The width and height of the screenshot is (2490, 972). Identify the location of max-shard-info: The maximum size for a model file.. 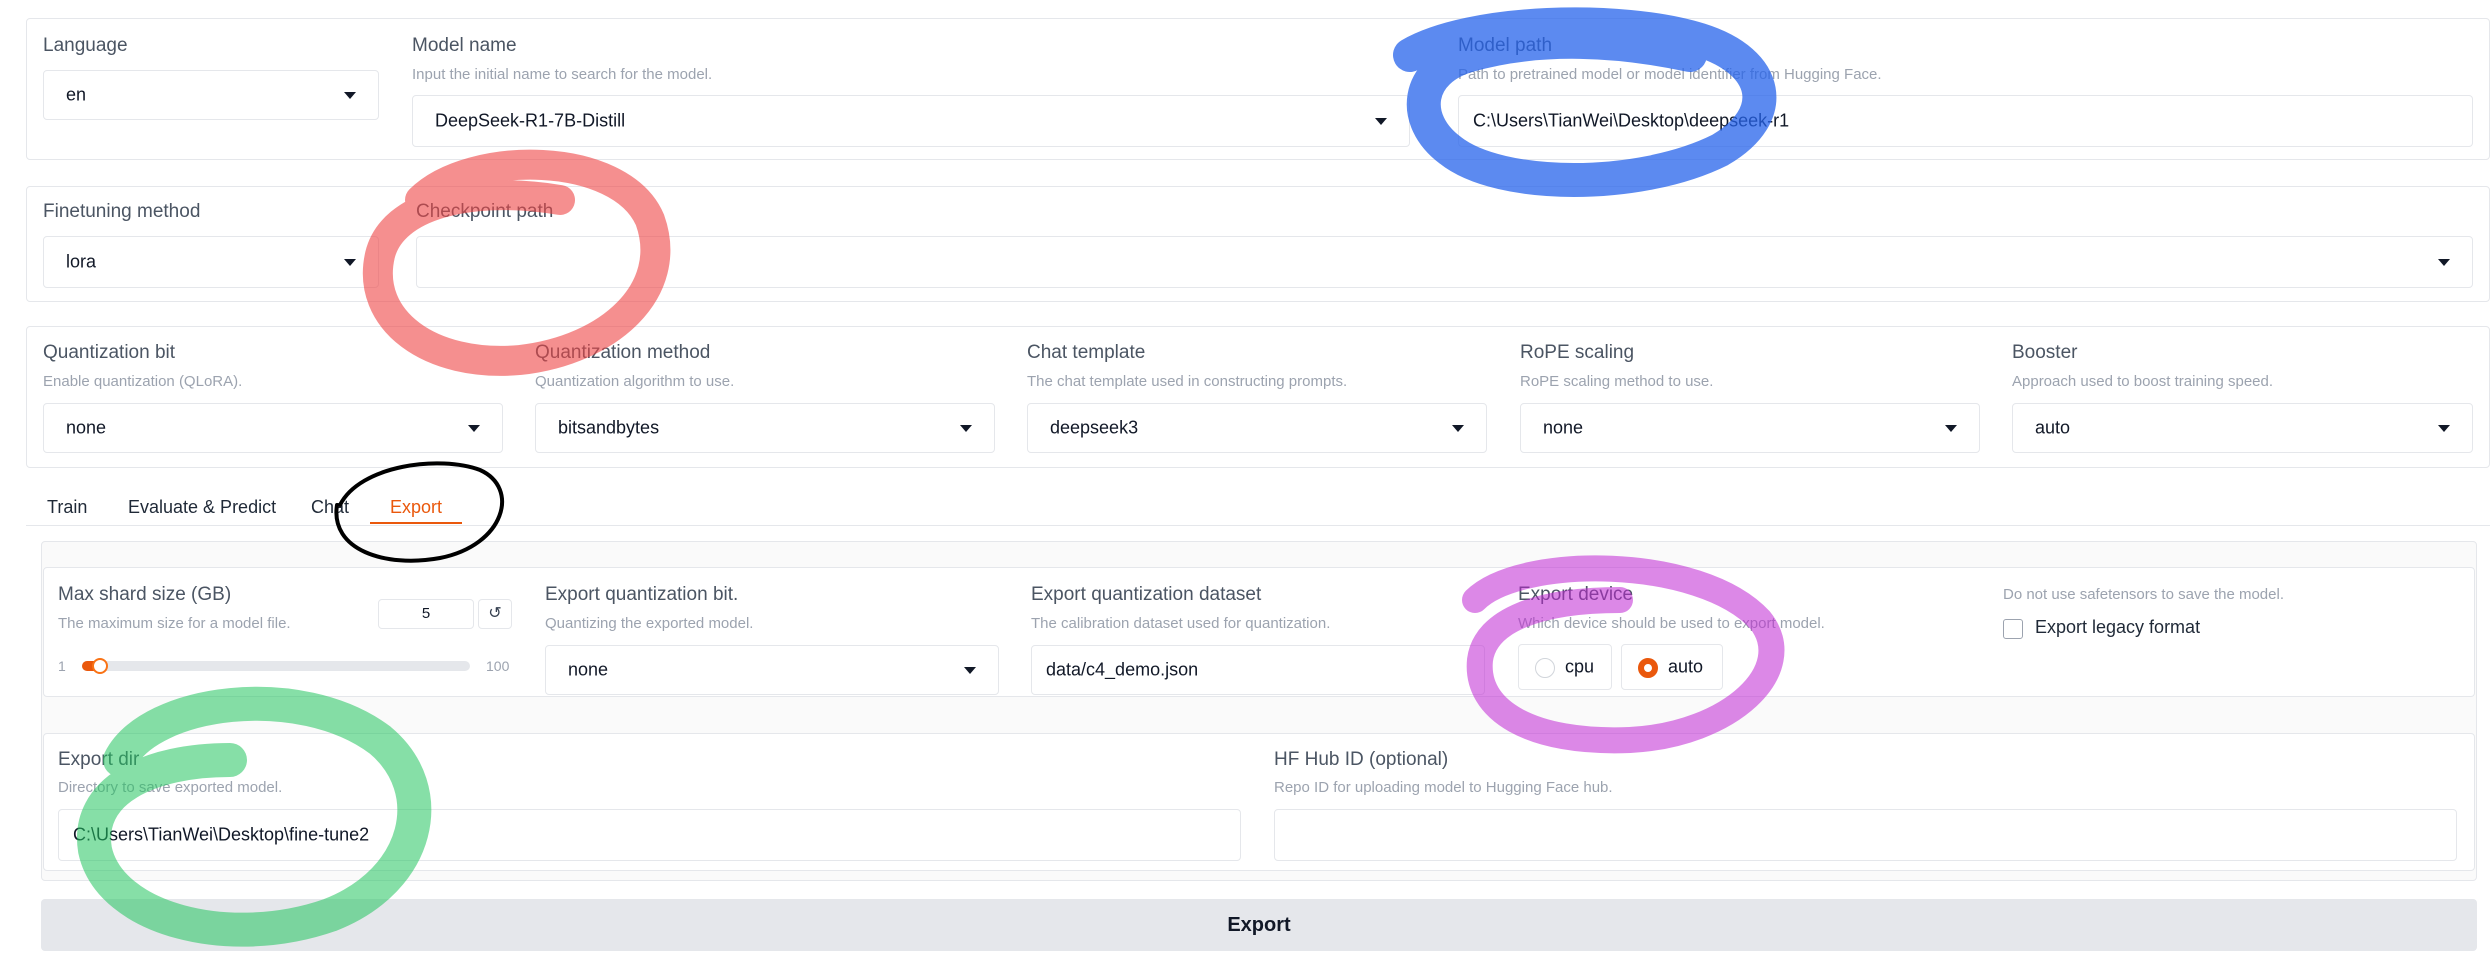
(174, 623).